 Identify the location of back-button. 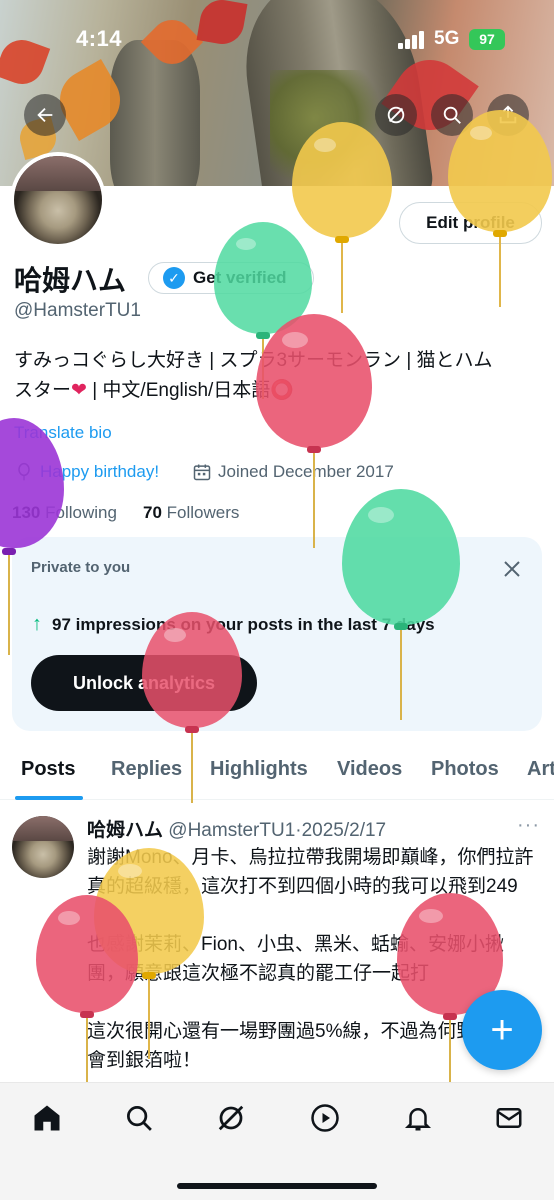
(45, 115).